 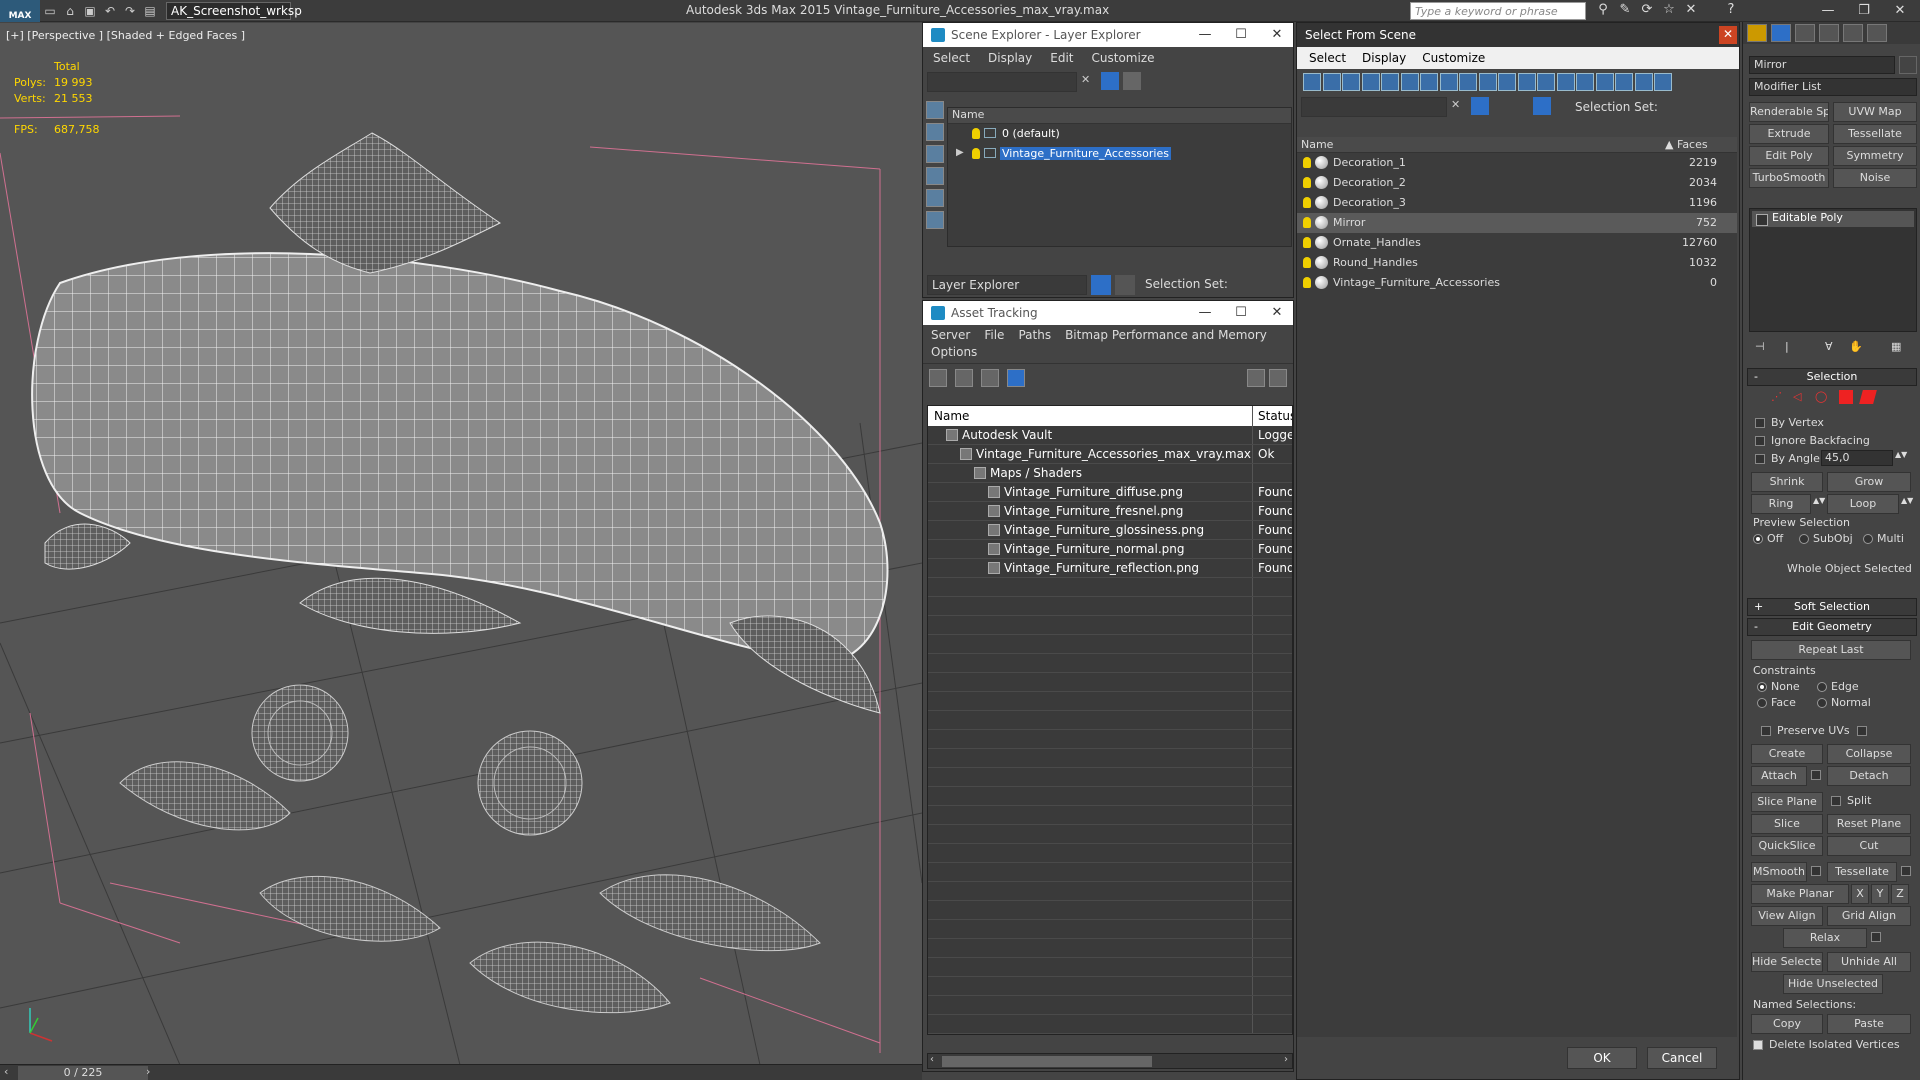 What do you see at coordinates (1805, 33) in the screenshot?
I see `hierarchy-tab-icon` at bounding box center [1805, 33].